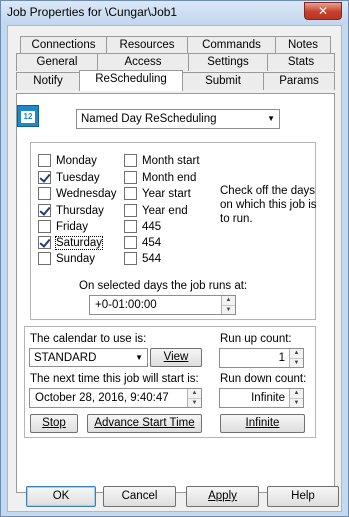  Describe the element at coordinates (71, 242) in the screenshot. I see `checkbox-saturday: Saturday` at that location.